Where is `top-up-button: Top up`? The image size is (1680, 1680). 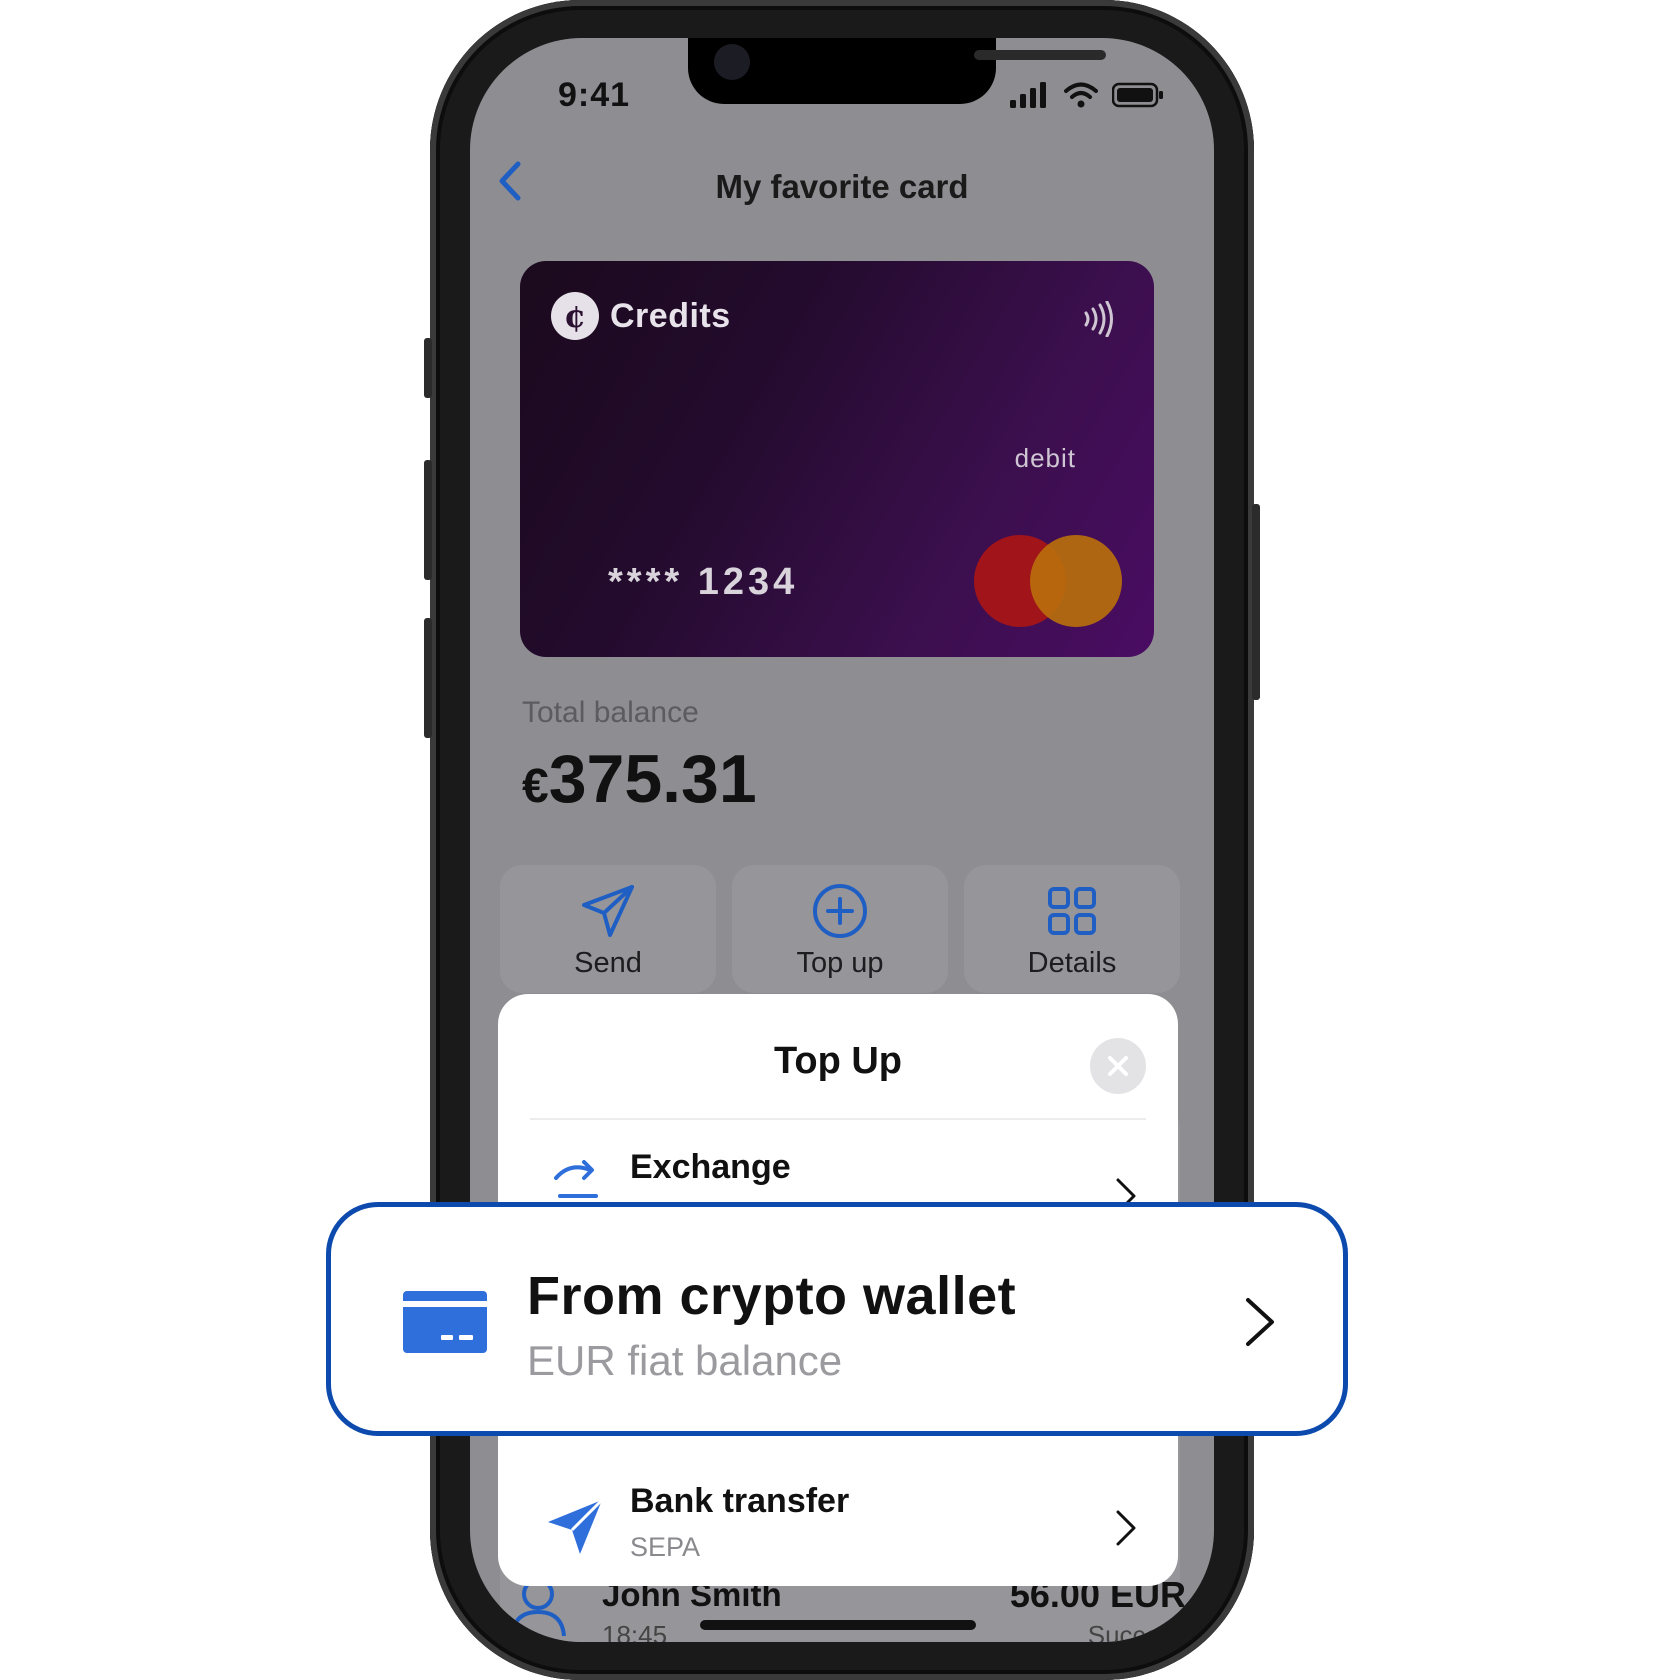 top-up-button: Top up is located at coordinates (840, 929).